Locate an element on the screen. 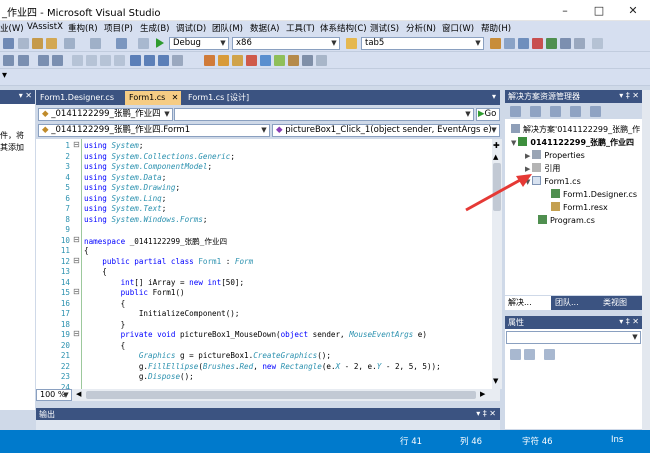  tree-node-designer: Form1.Designer.cs is located at coordinates (594, 194).